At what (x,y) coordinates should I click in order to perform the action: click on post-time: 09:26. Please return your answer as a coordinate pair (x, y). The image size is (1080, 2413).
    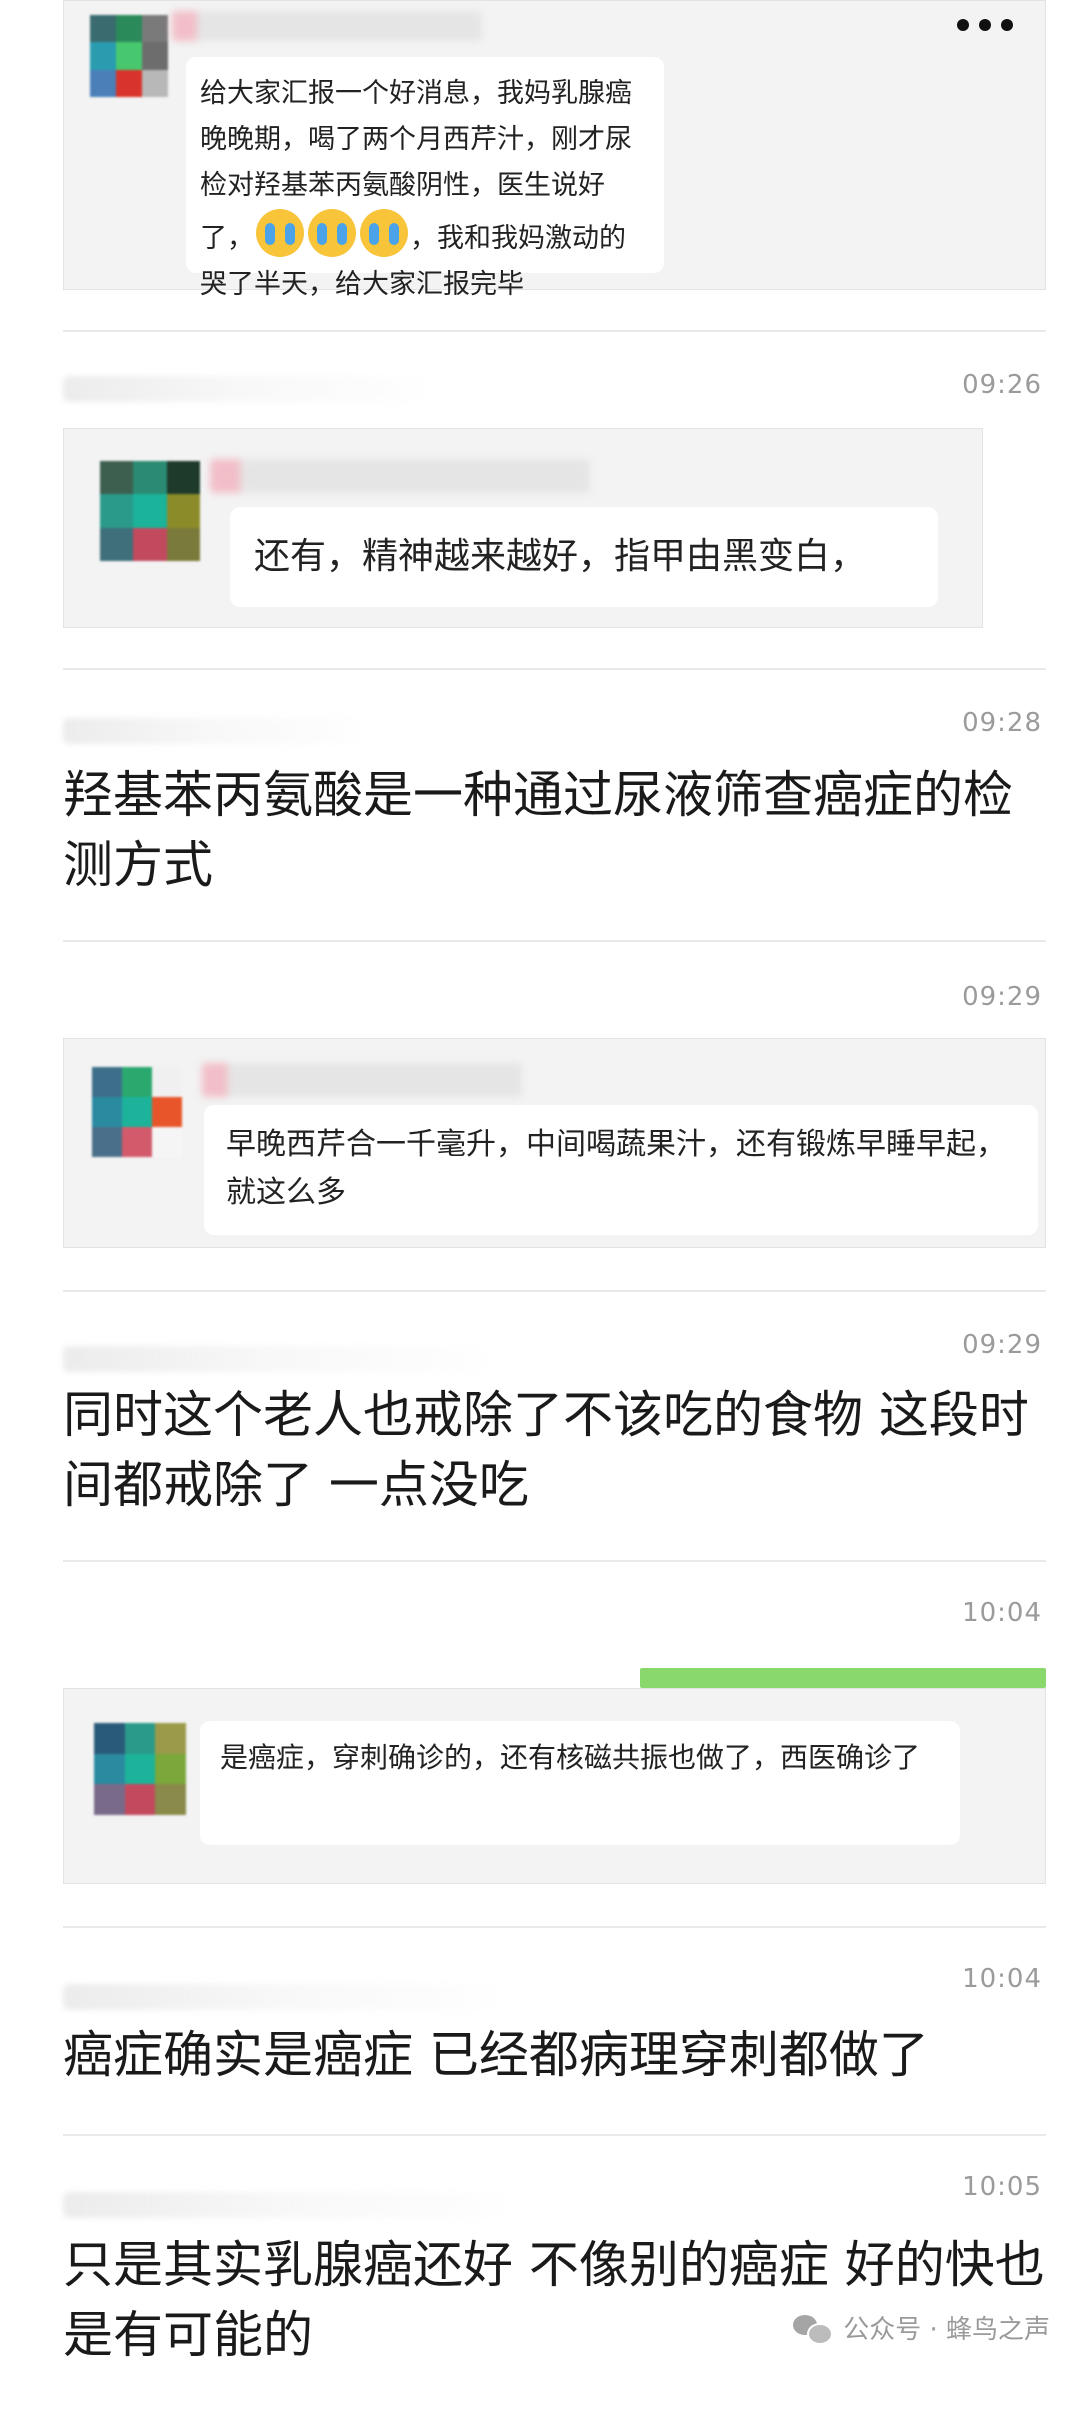
    Looking at the image, I should click on (1002, 385).